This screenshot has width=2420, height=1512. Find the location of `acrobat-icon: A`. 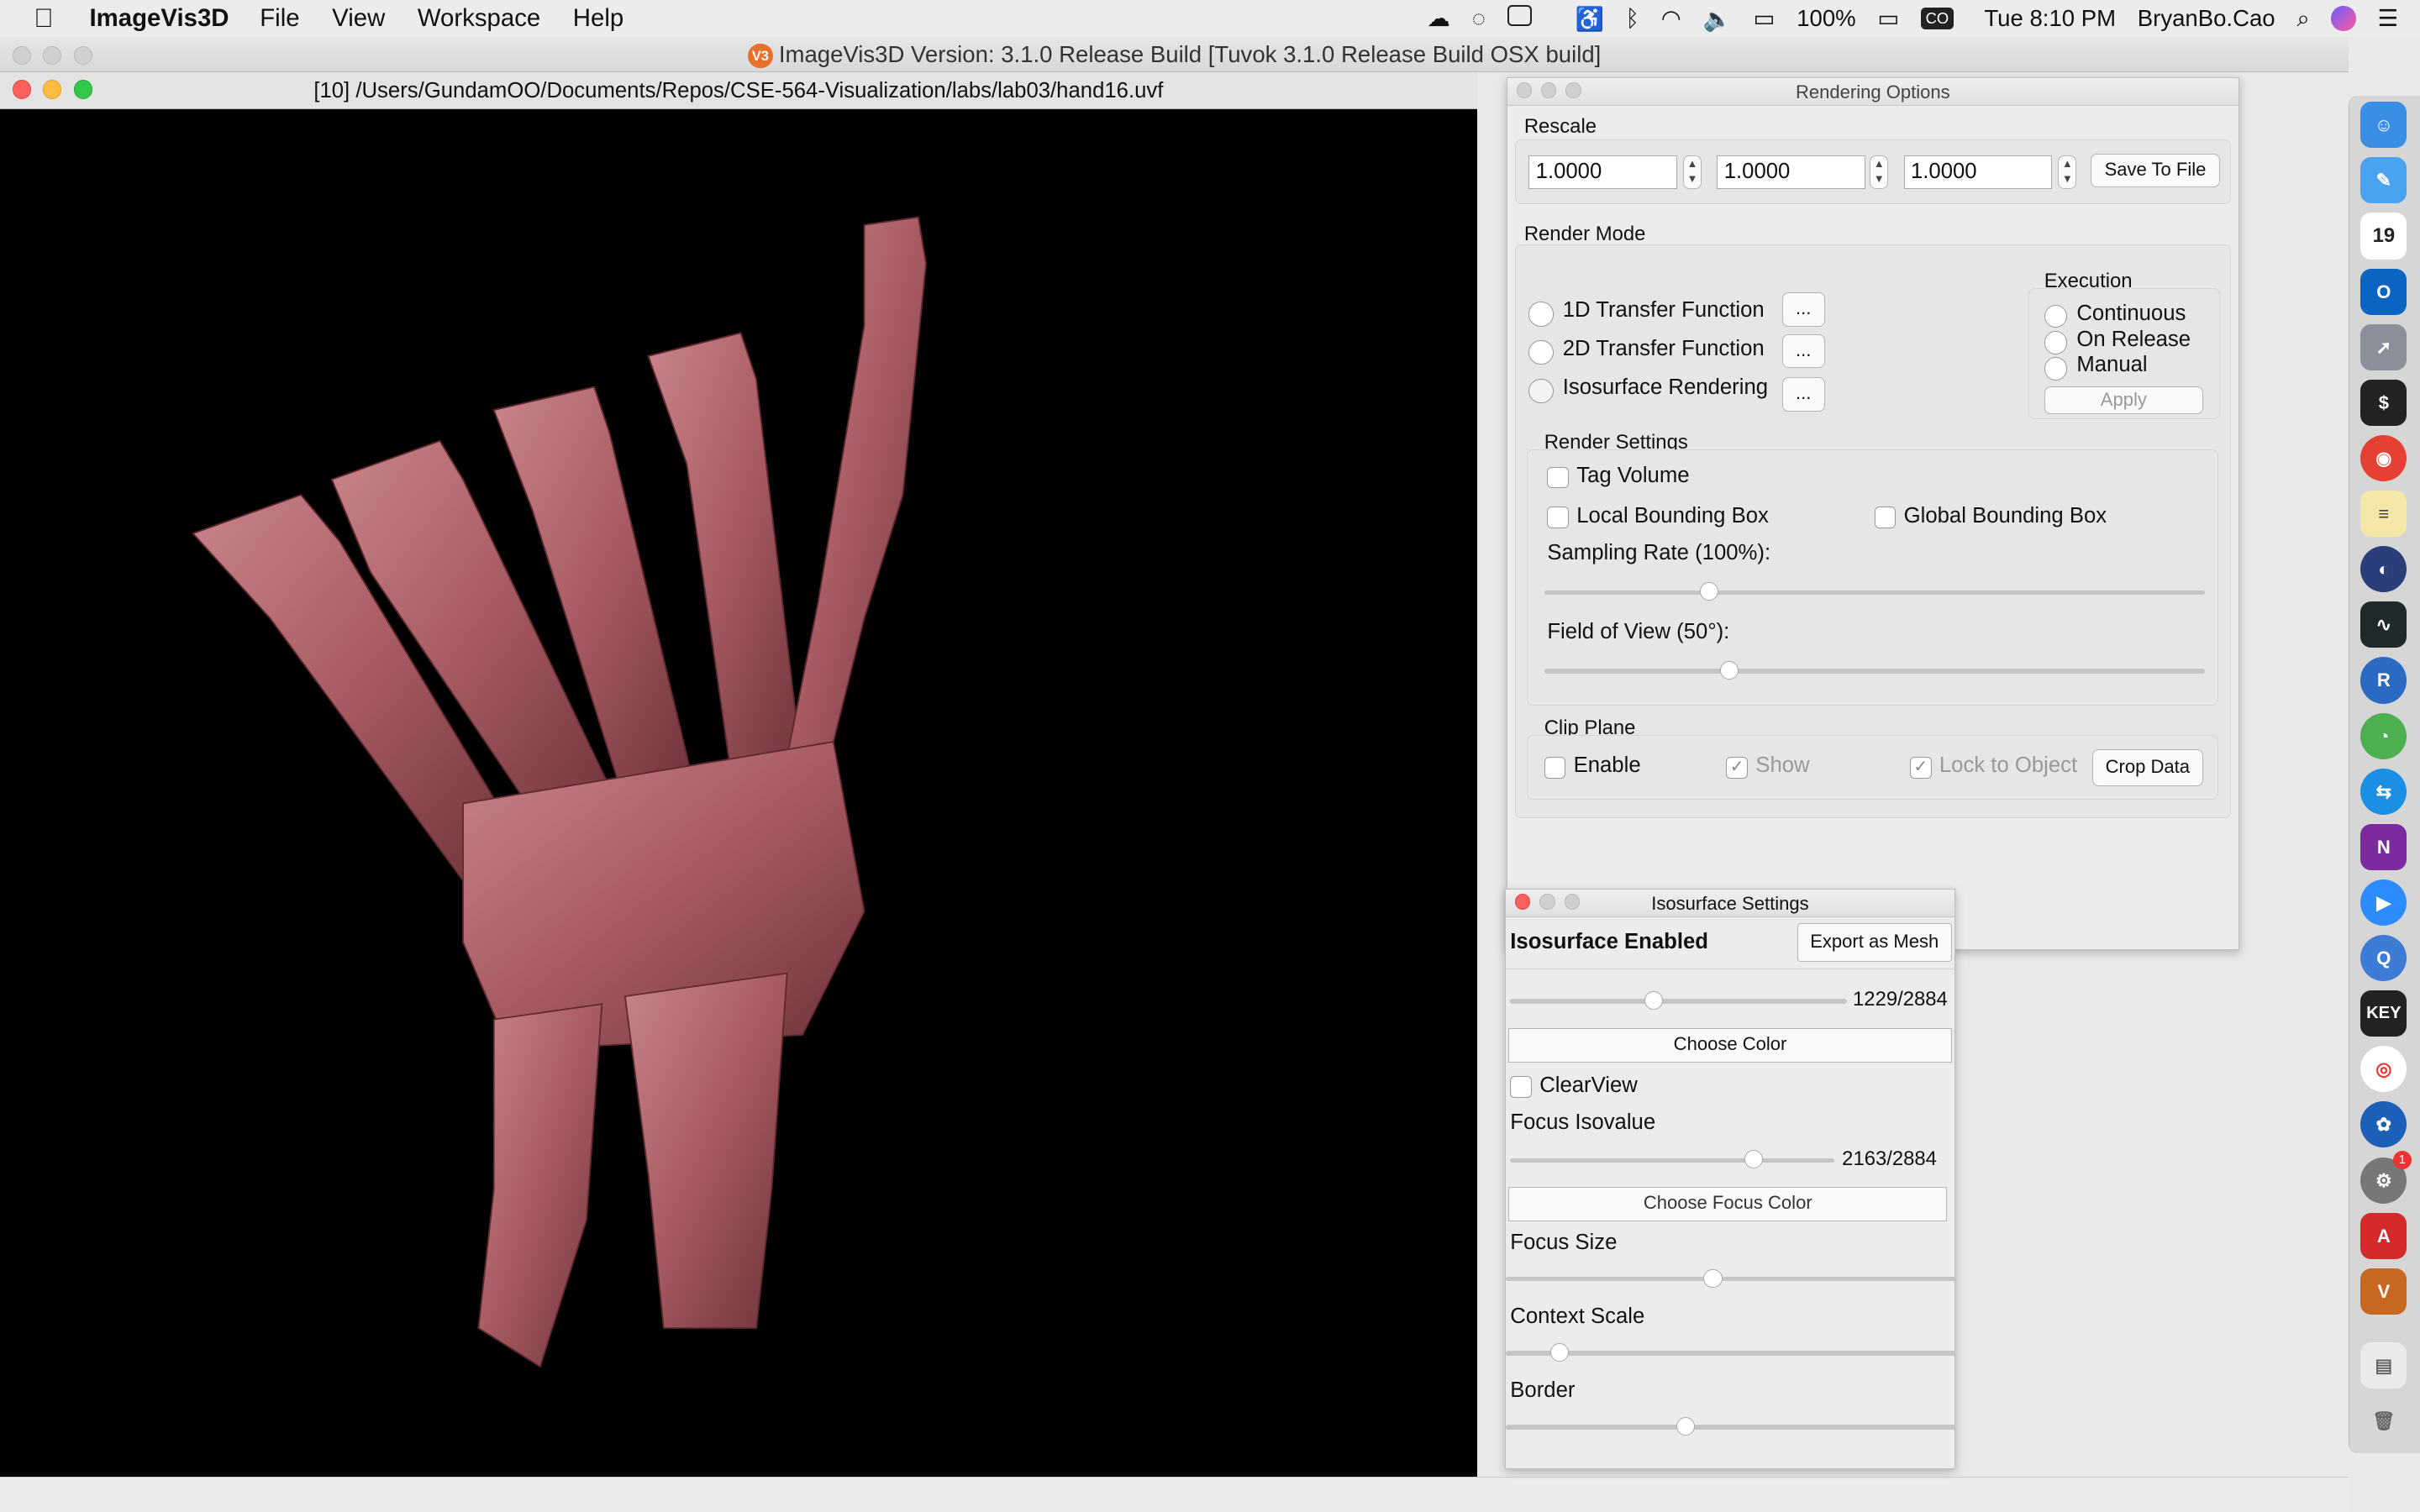

acrobat-icon: A is located at coordinates (2384, 1235).